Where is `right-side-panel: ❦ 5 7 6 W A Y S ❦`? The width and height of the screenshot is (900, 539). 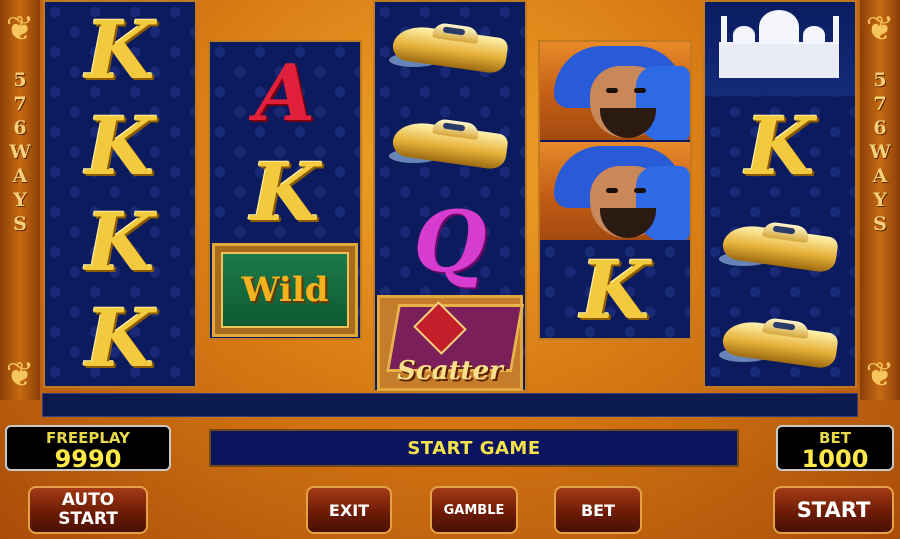
right-side-panel: ❦ 5 7 6 W A Y S ❦ is located at coordinates (880, 200).